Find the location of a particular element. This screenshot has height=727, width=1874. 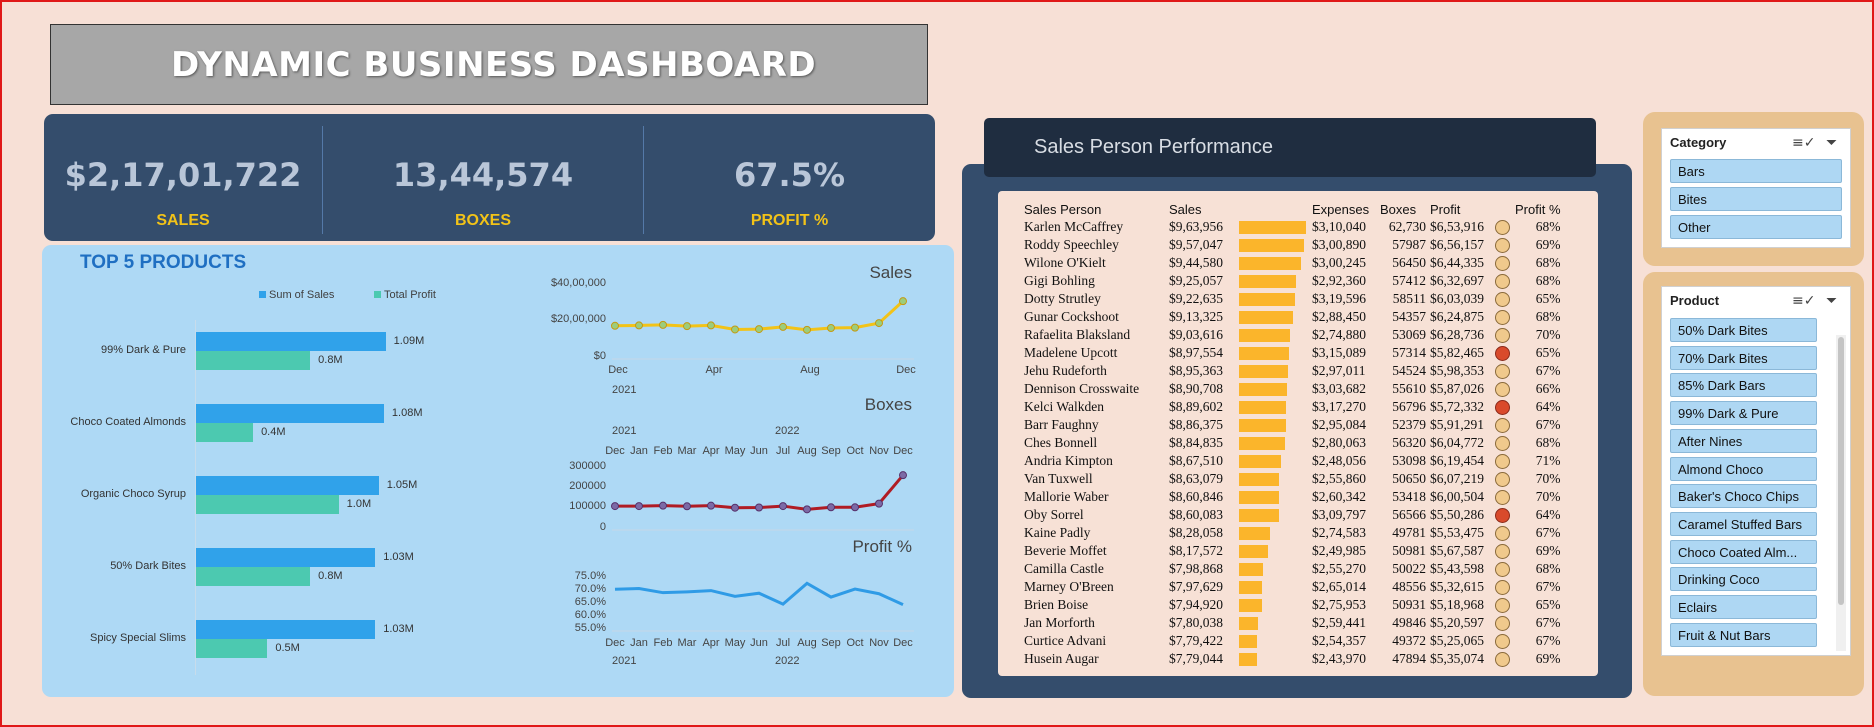

table-cell: $7,94,920 is located at coordinates (1196, 604).